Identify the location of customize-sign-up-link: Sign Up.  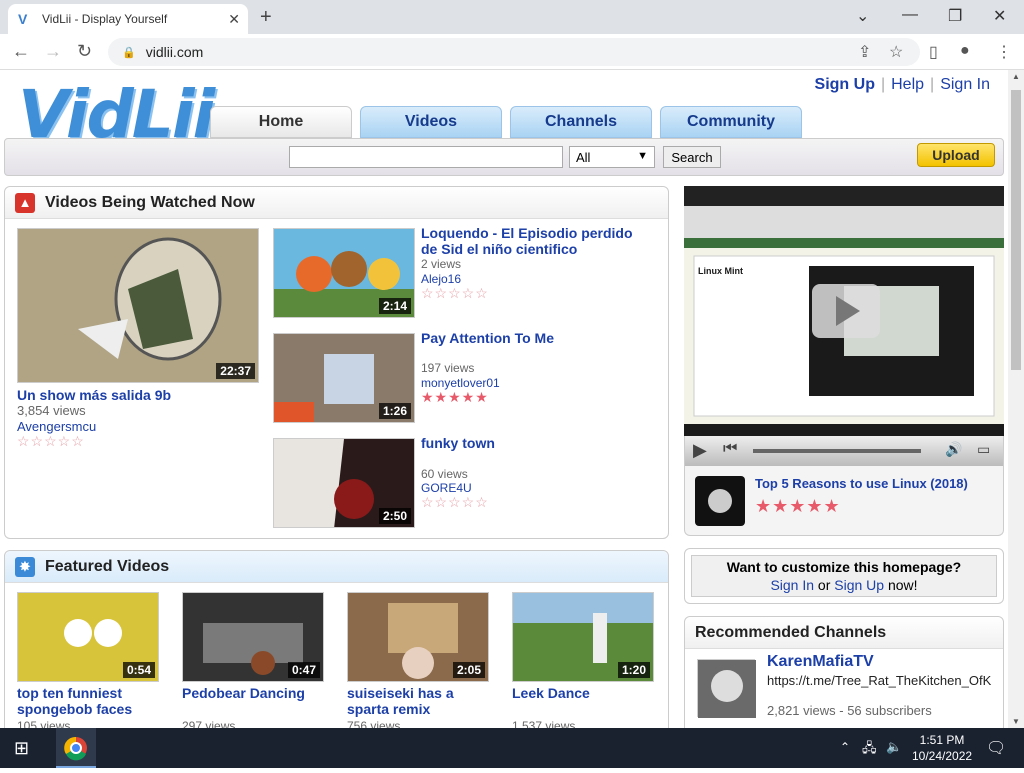
(859, 585).